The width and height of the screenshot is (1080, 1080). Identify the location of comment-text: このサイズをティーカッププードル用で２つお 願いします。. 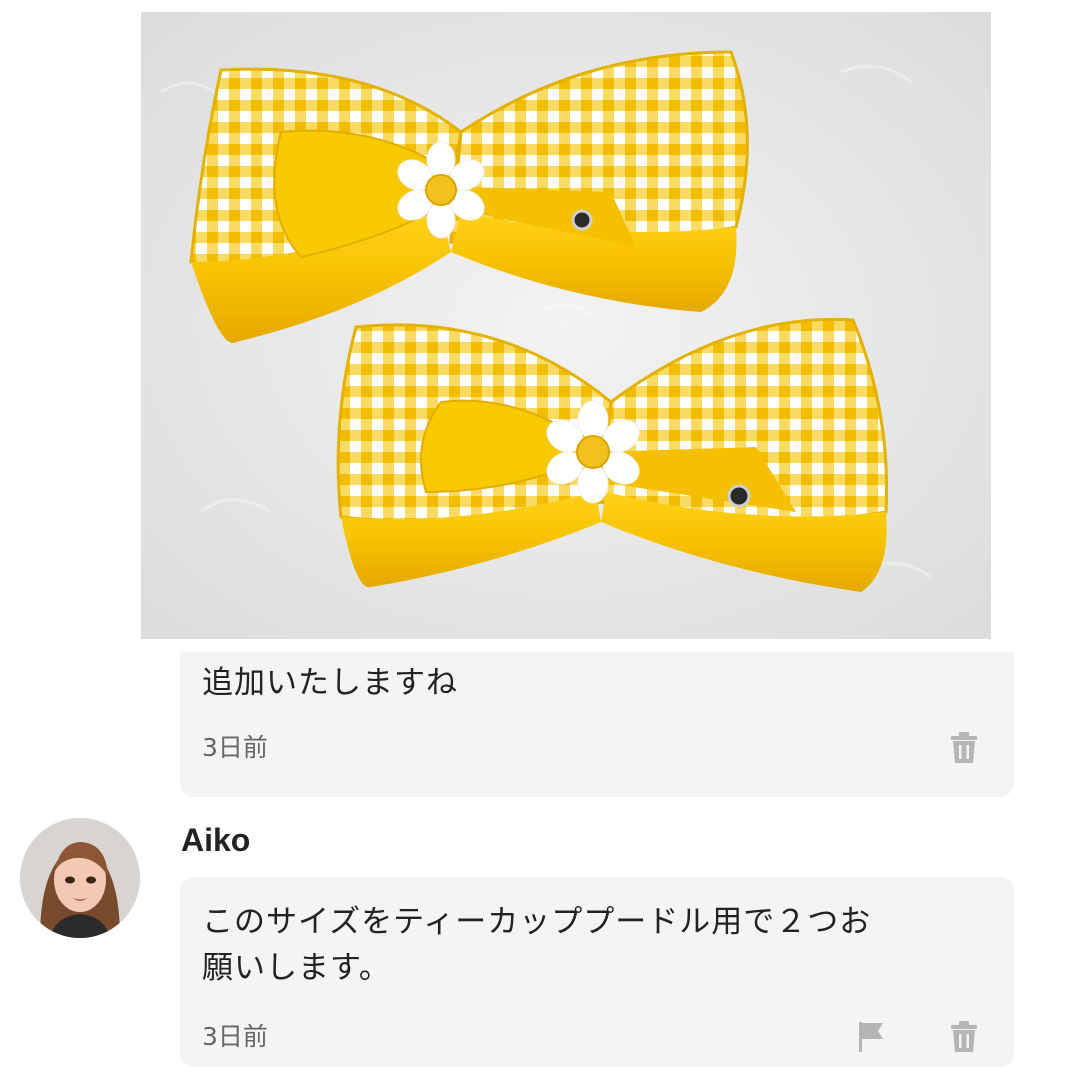
(597, 945).